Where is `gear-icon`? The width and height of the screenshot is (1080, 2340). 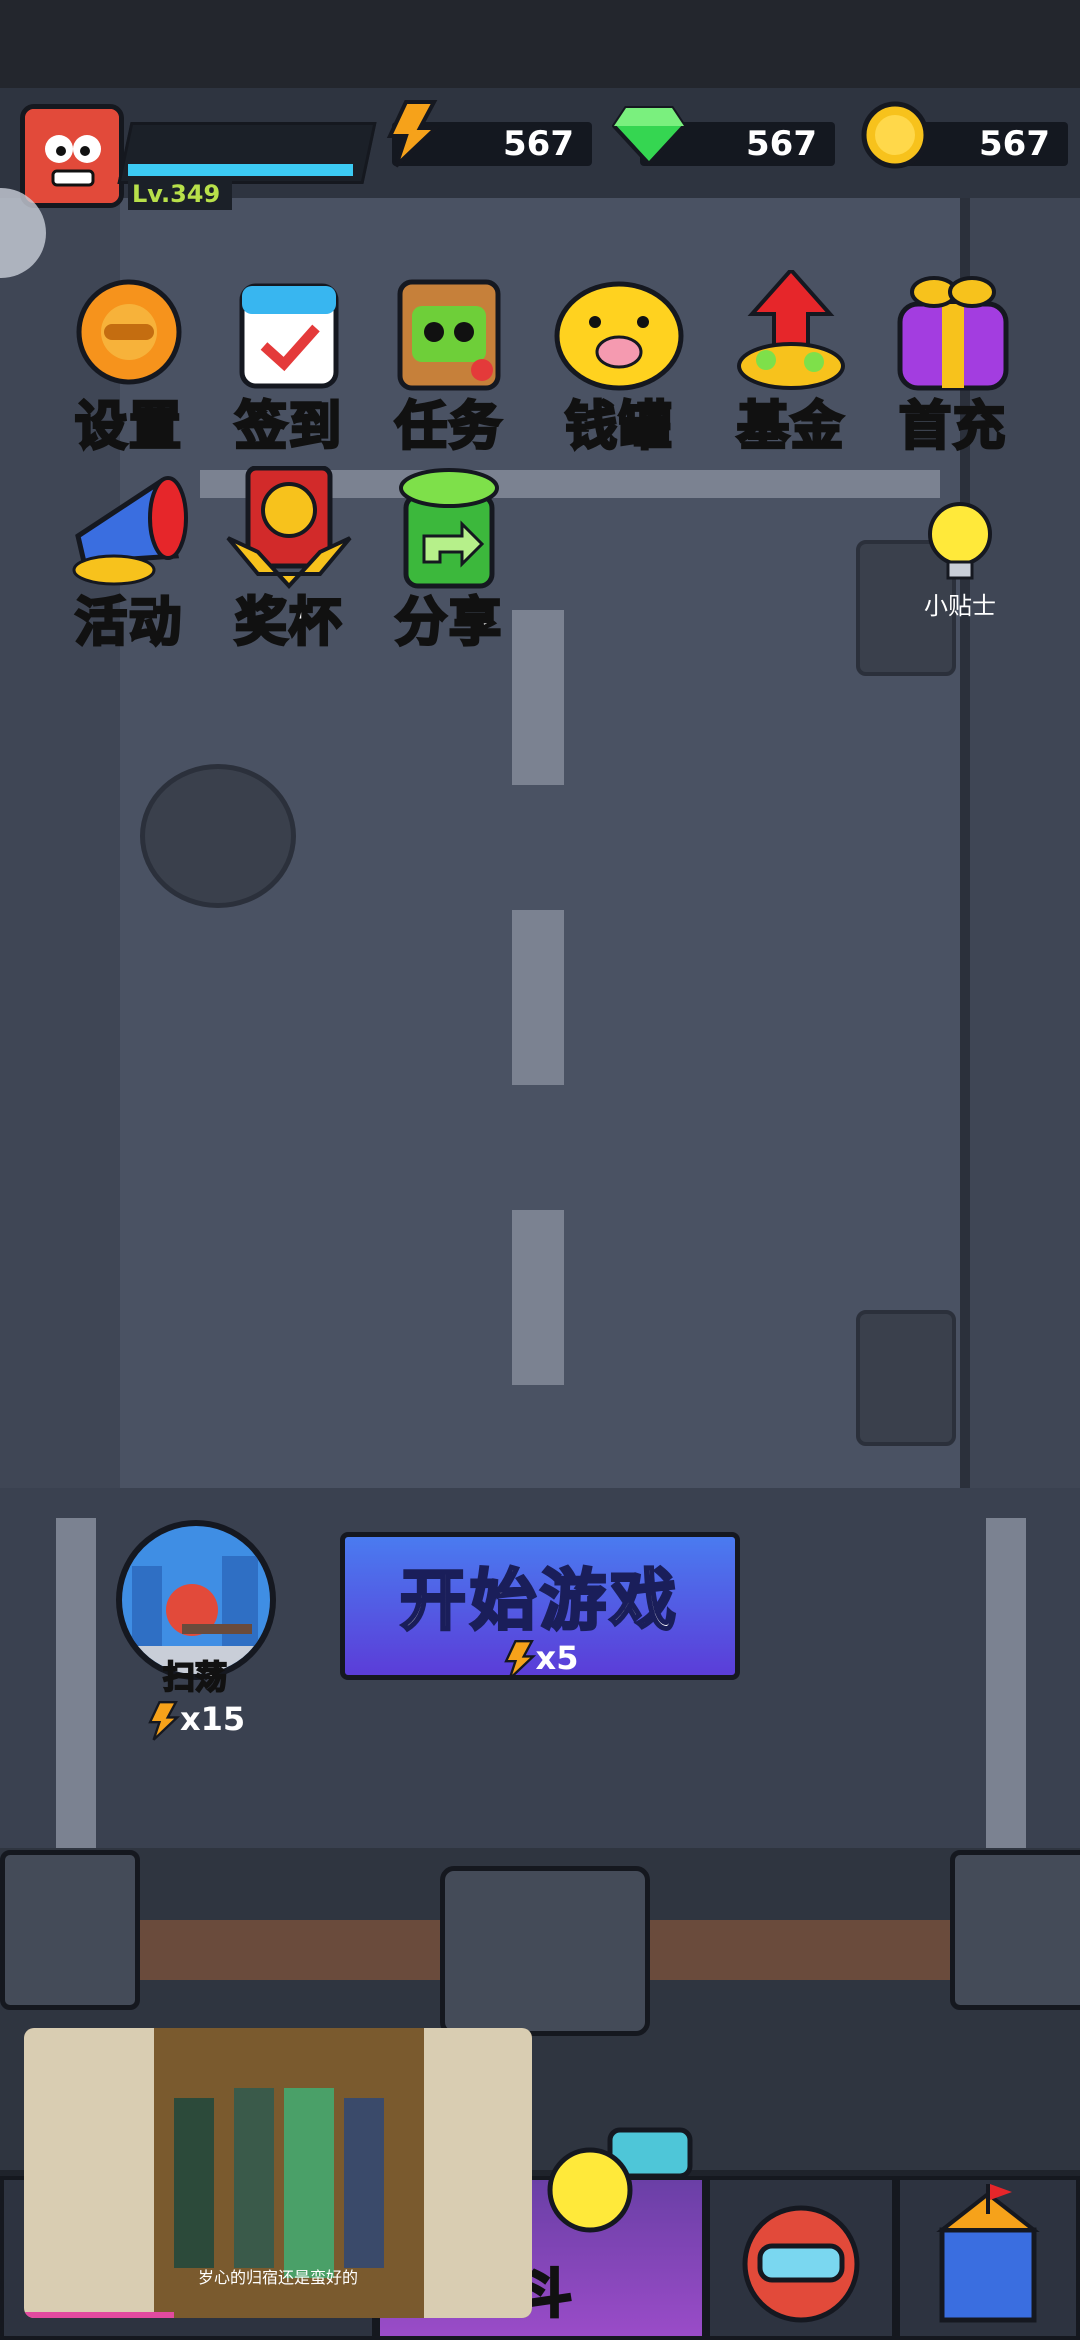
gear-icon is located at coordinates (129, 332).